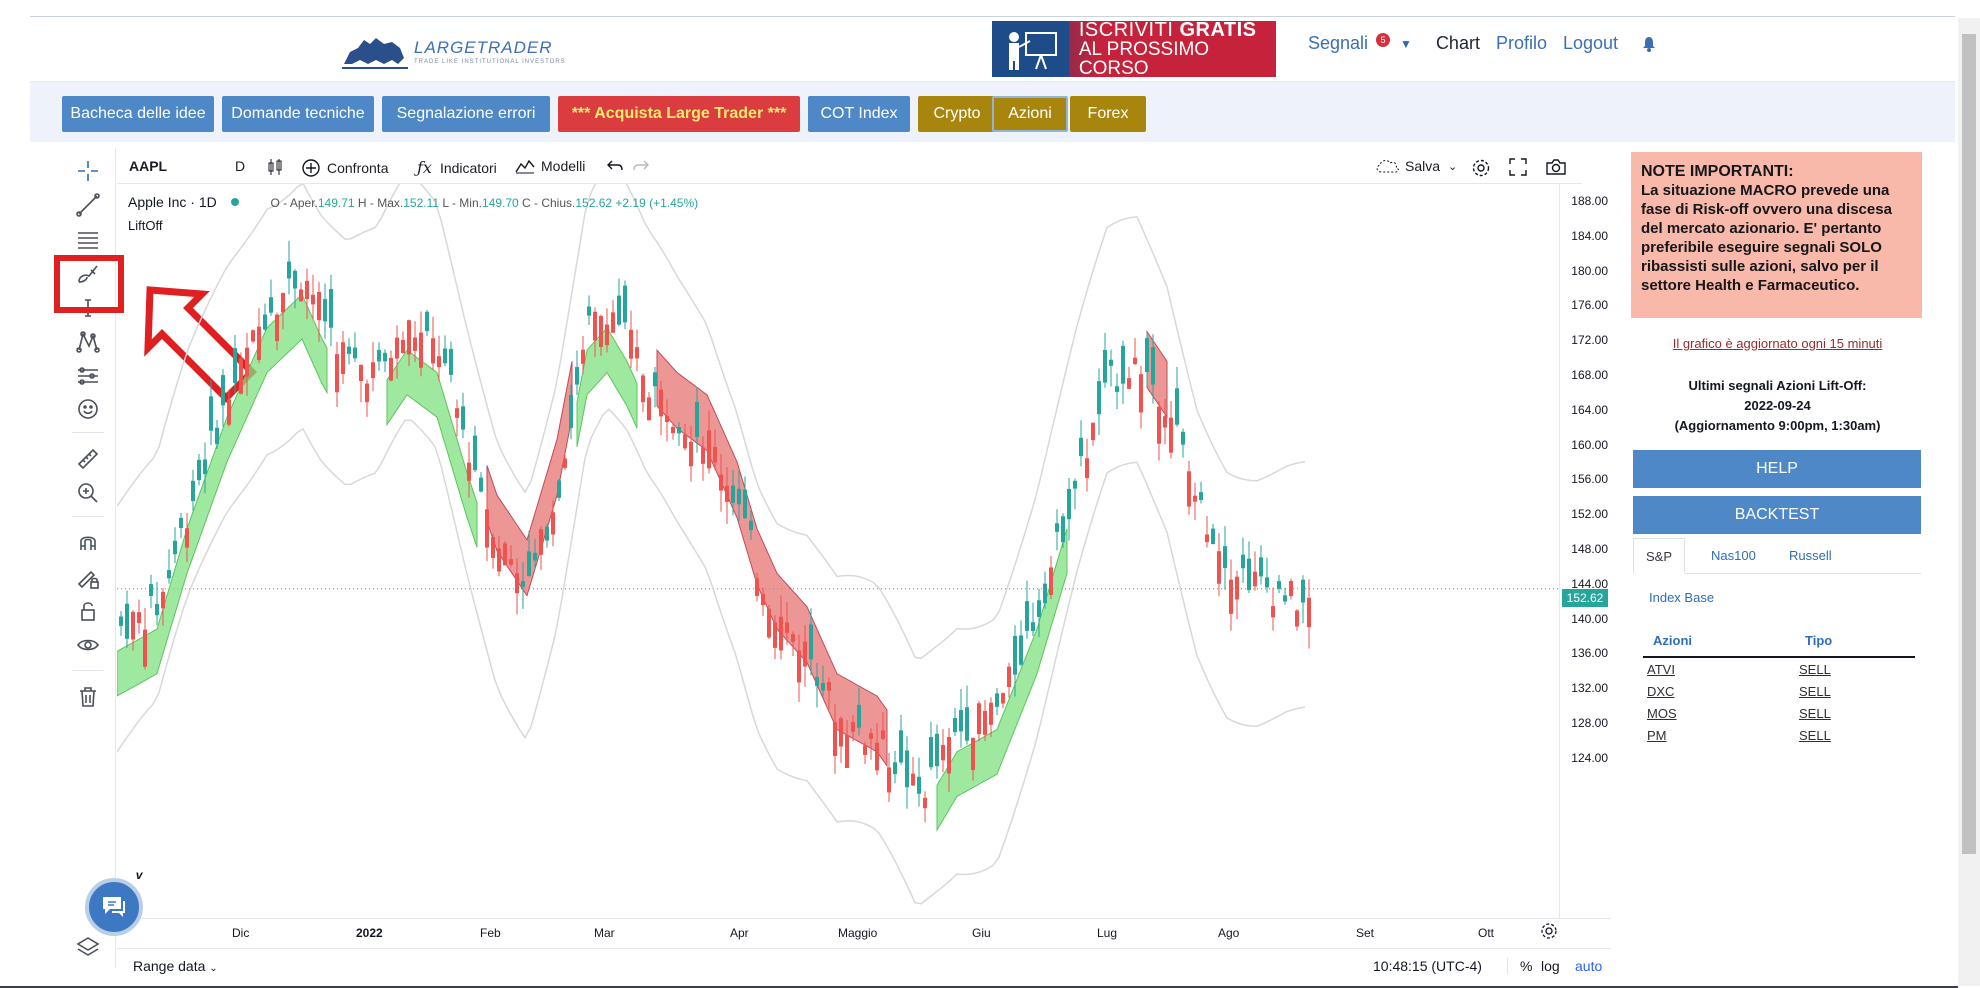  I want to click on date-range-button: Range data ⌄, so click(175, 966).